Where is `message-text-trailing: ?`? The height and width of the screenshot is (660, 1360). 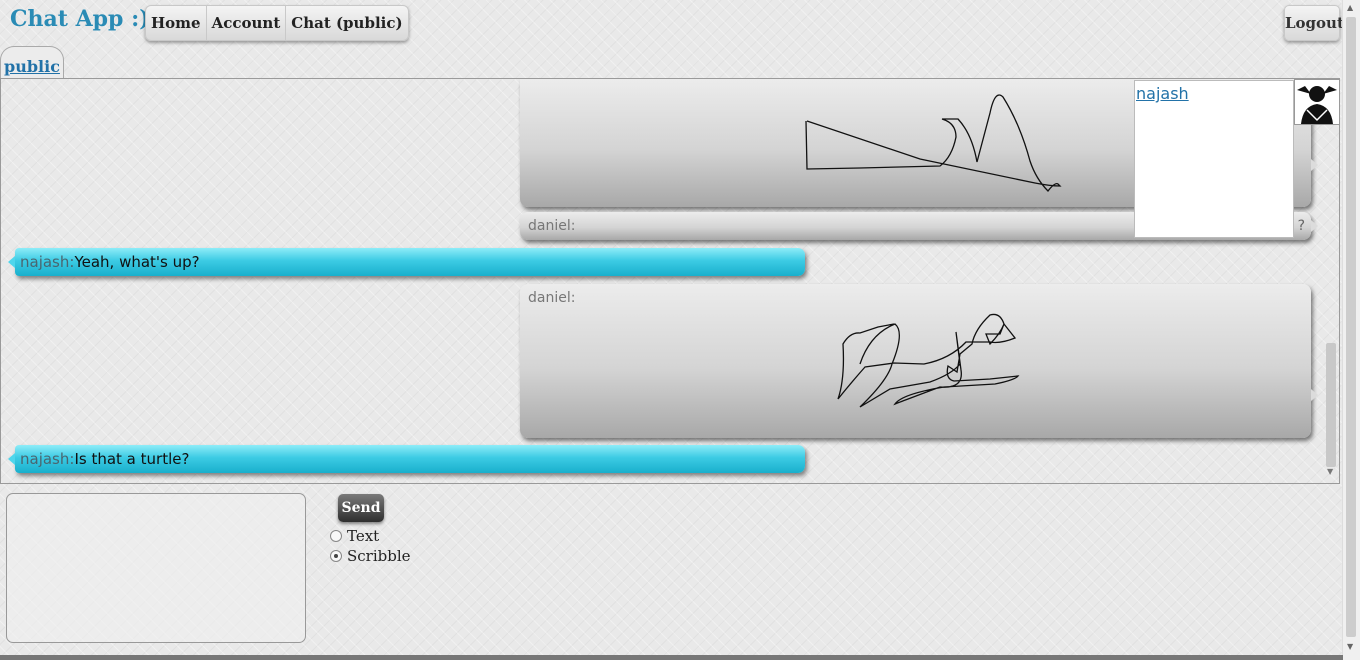 message-text-trailing: ? is located at coordinates (1301, 226).